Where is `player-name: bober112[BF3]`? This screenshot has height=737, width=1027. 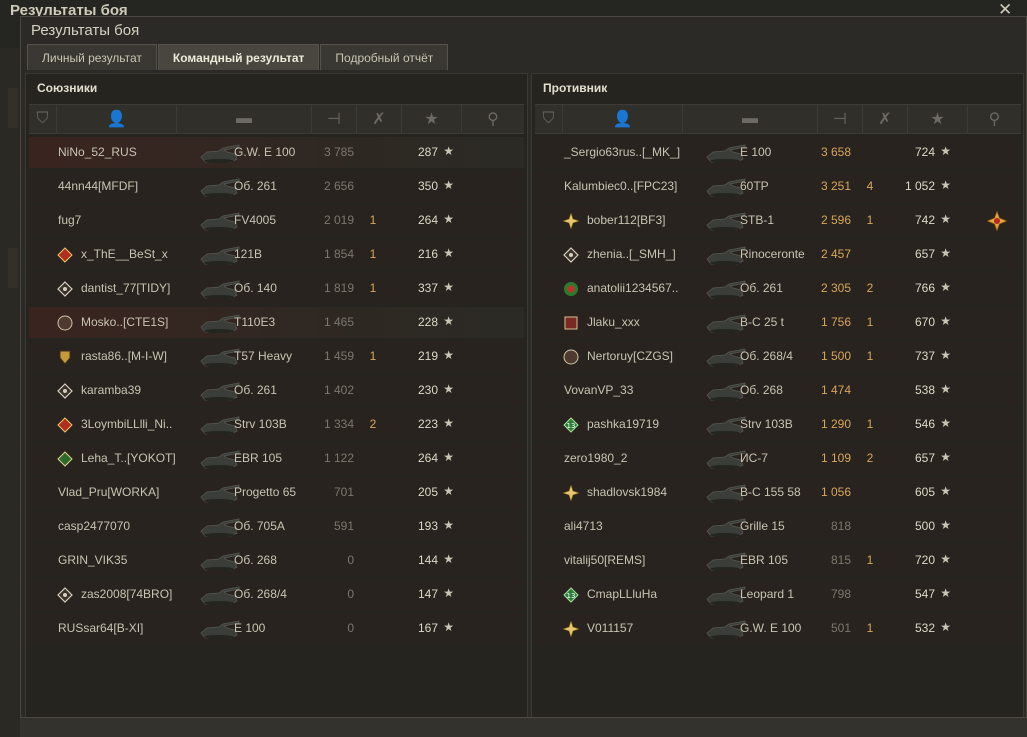 player-name: bober112[BF3] is located at coordinates (626, 220).